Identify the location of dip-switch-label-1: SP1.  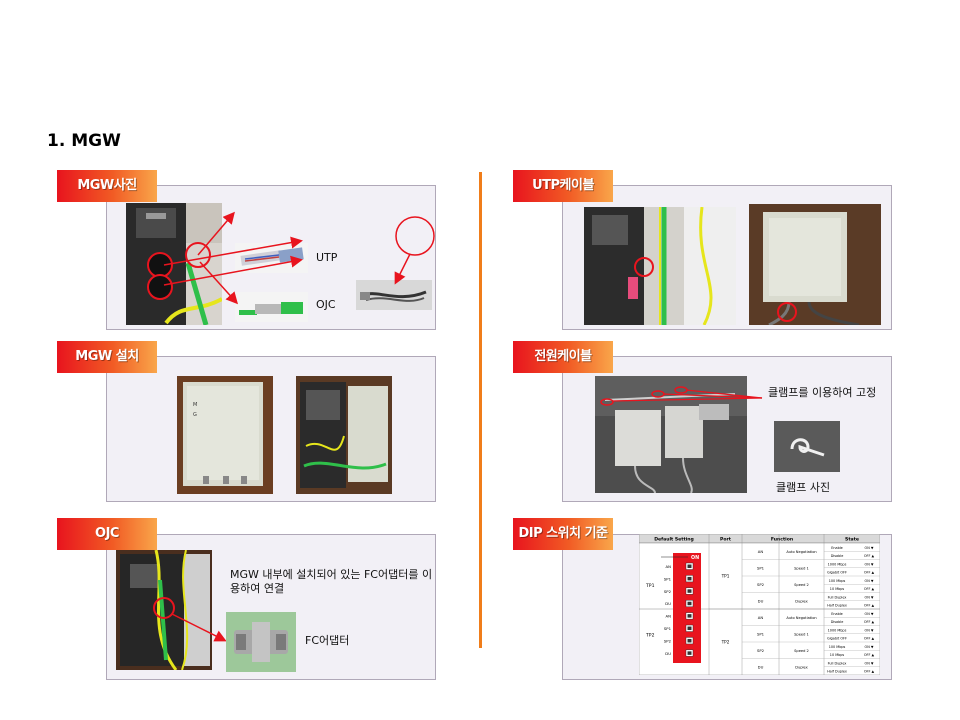
(668, 578).